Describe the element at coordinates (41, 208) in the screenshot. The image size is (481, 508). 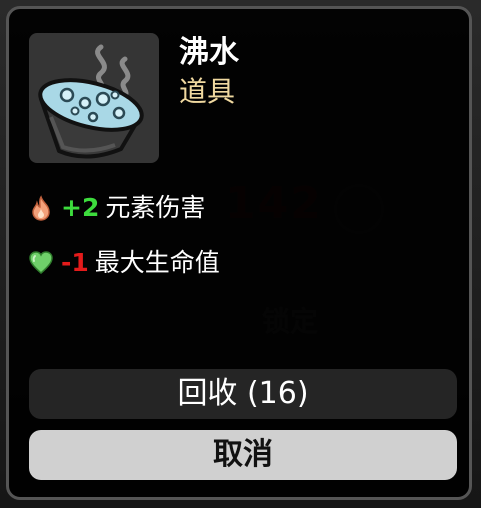
I see `flame-icon` at that location.